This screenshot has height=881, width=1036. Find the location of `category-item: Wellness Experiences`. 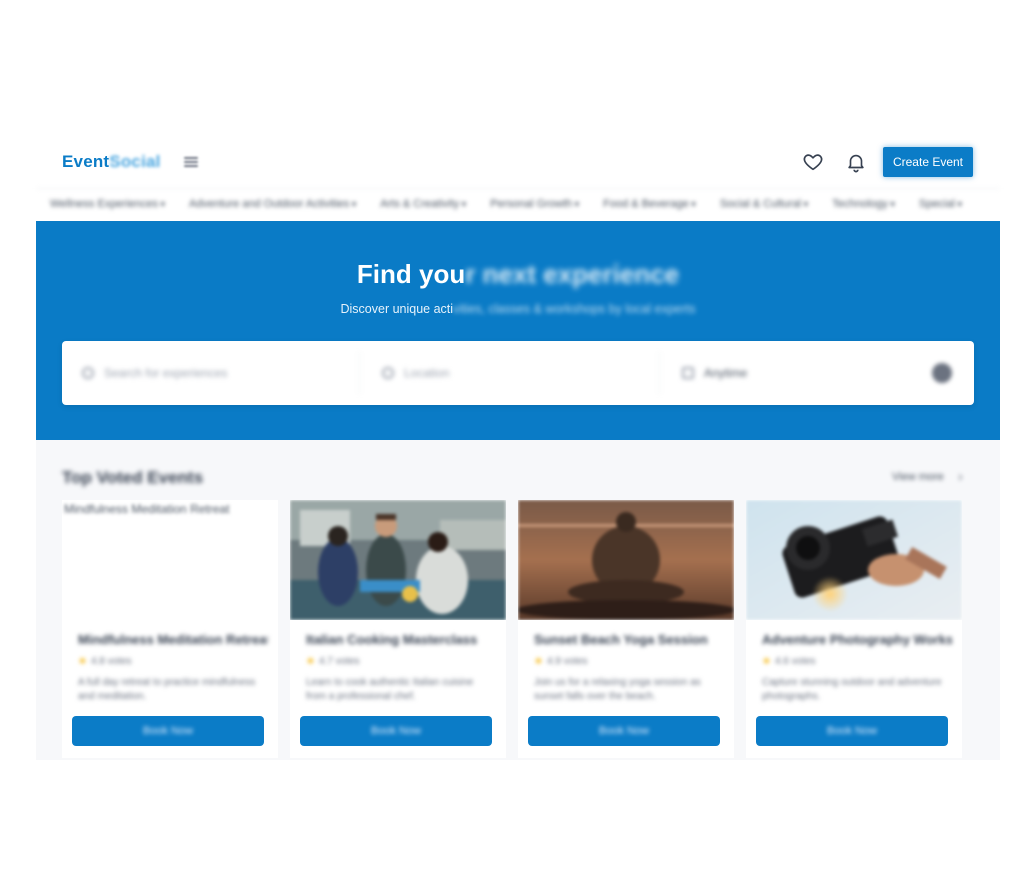

category-item: Wellness Experiences is located at coordinates (107, 204).